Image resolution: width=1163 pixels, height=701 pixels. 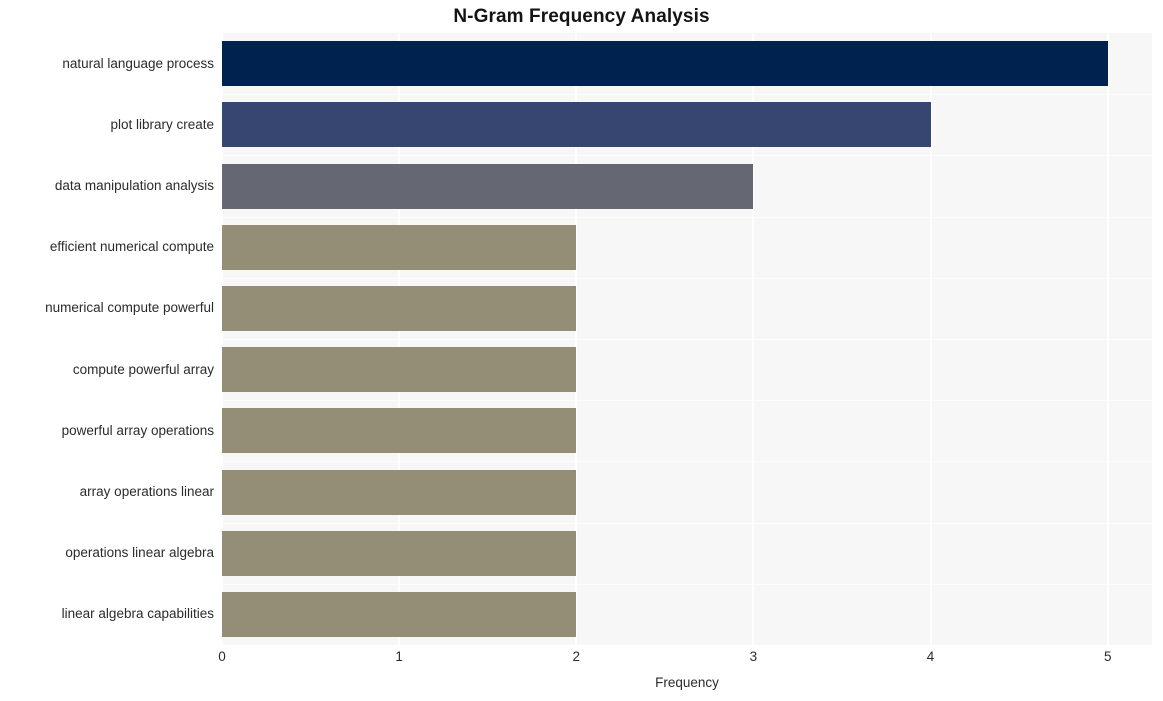 I want to click on x-axis-tick-label: 1, so click(x=399, y=656).